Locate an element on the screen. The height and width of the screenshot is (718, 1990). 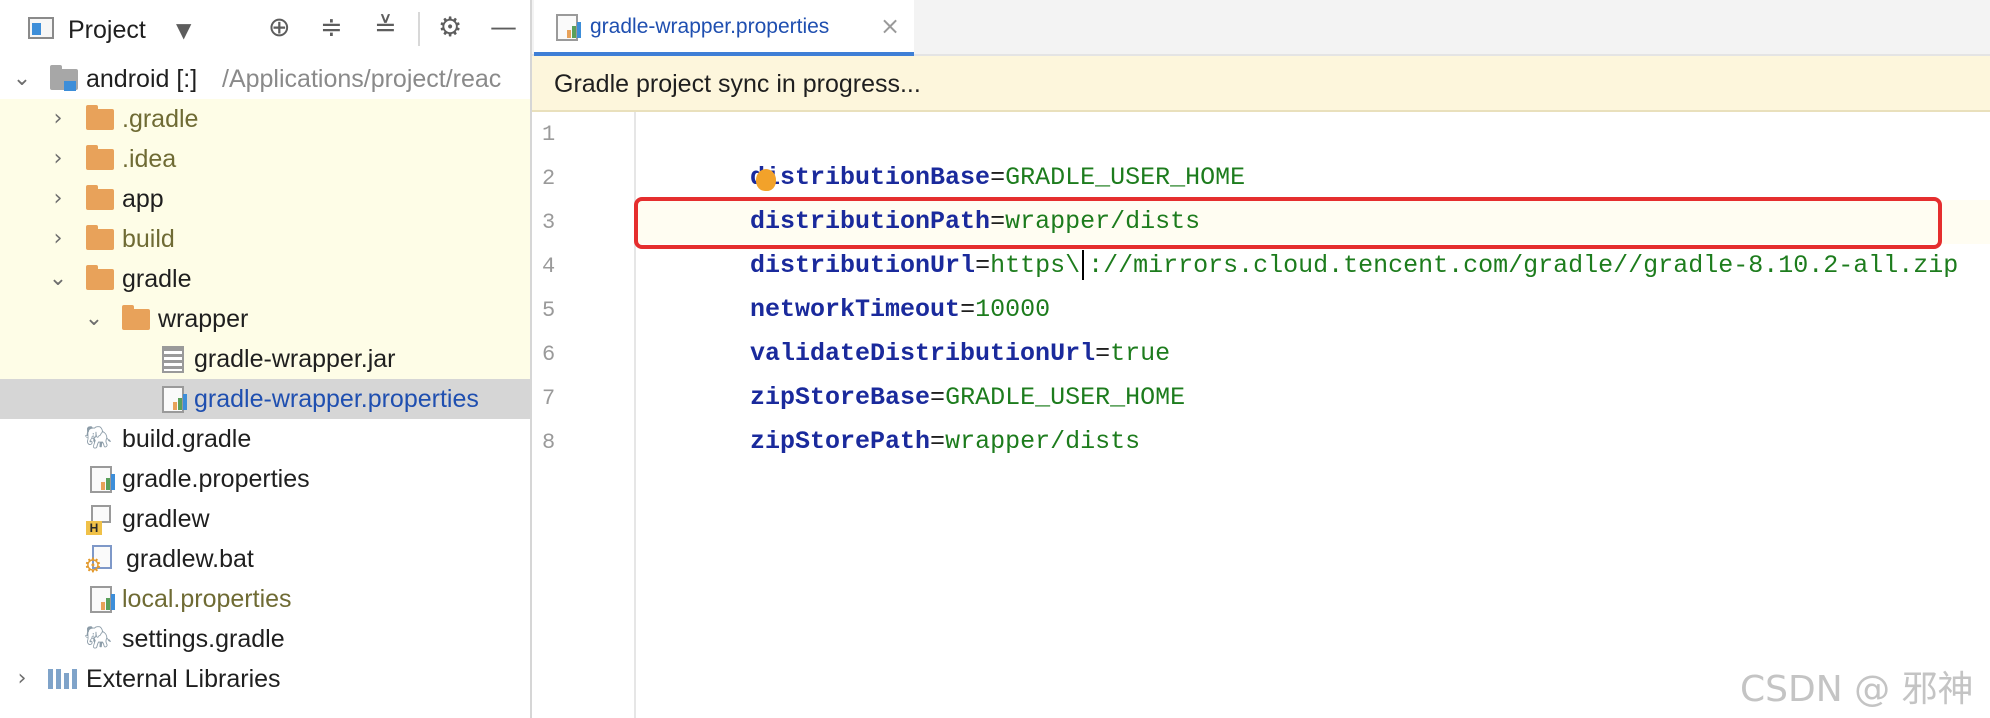
equals-sign: = is located at coordinates (938, 441).